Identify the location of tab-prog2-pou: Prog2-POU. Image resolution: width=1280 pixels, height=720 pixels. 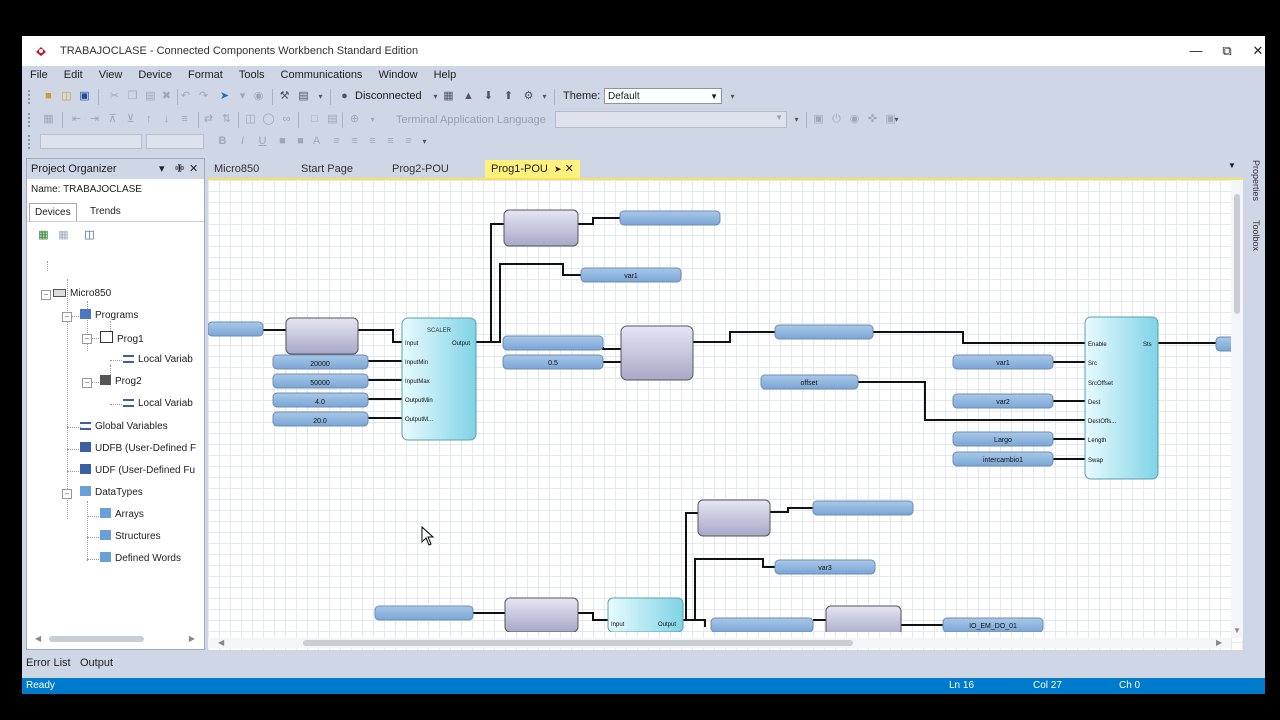
(420, 169).